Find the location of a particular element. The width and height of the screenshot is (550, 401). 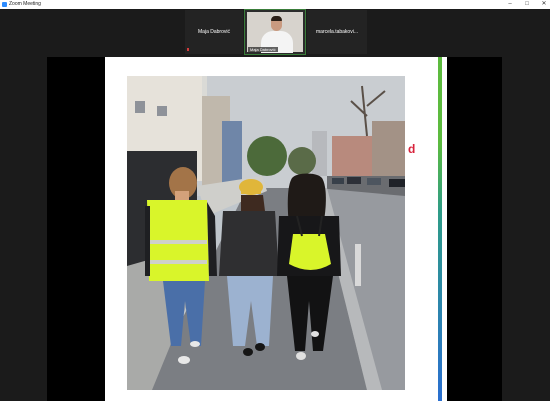

participant-video-label: Maja Dabrović is located at coordinates (263, 49).